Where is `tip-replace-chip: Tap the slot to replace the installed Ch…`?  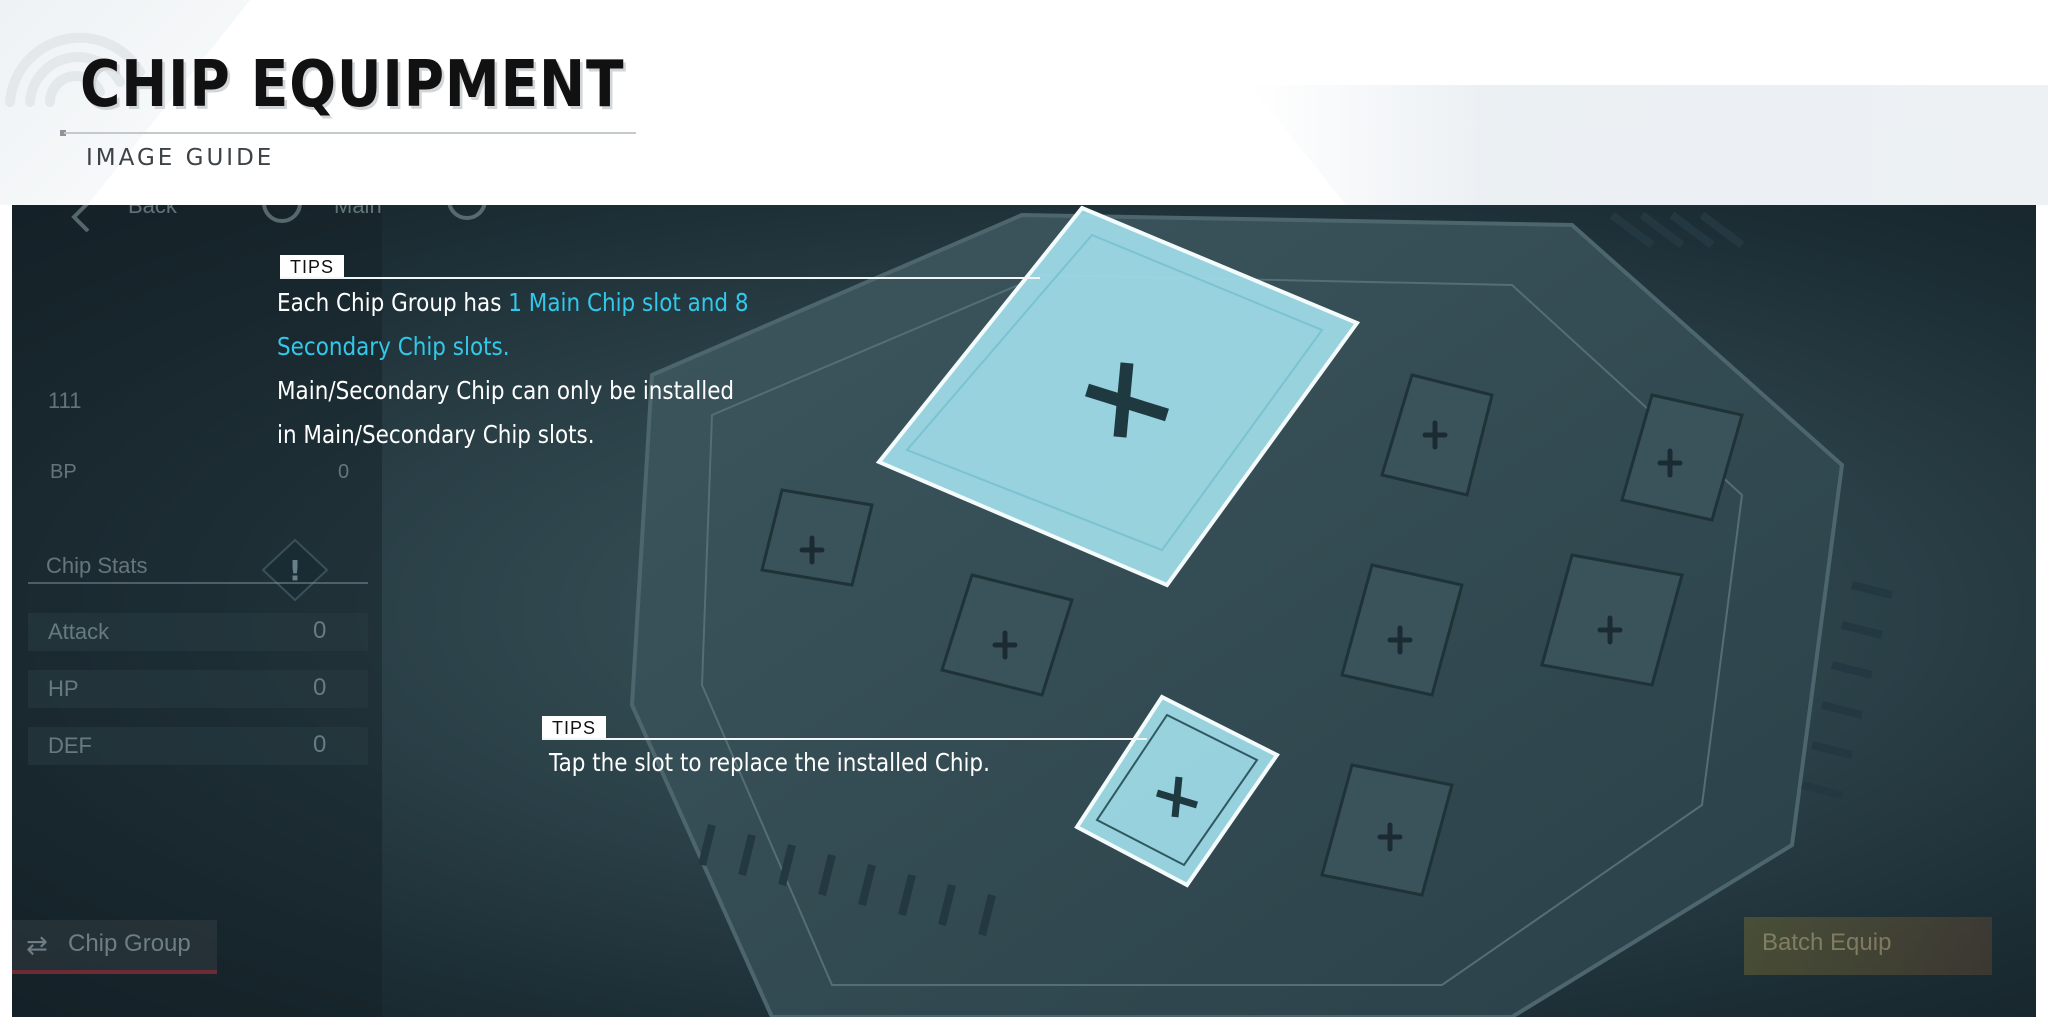
tip-replace-chip: Tap the slot to replace the installed Ch… is located at coordinates (769, 762).